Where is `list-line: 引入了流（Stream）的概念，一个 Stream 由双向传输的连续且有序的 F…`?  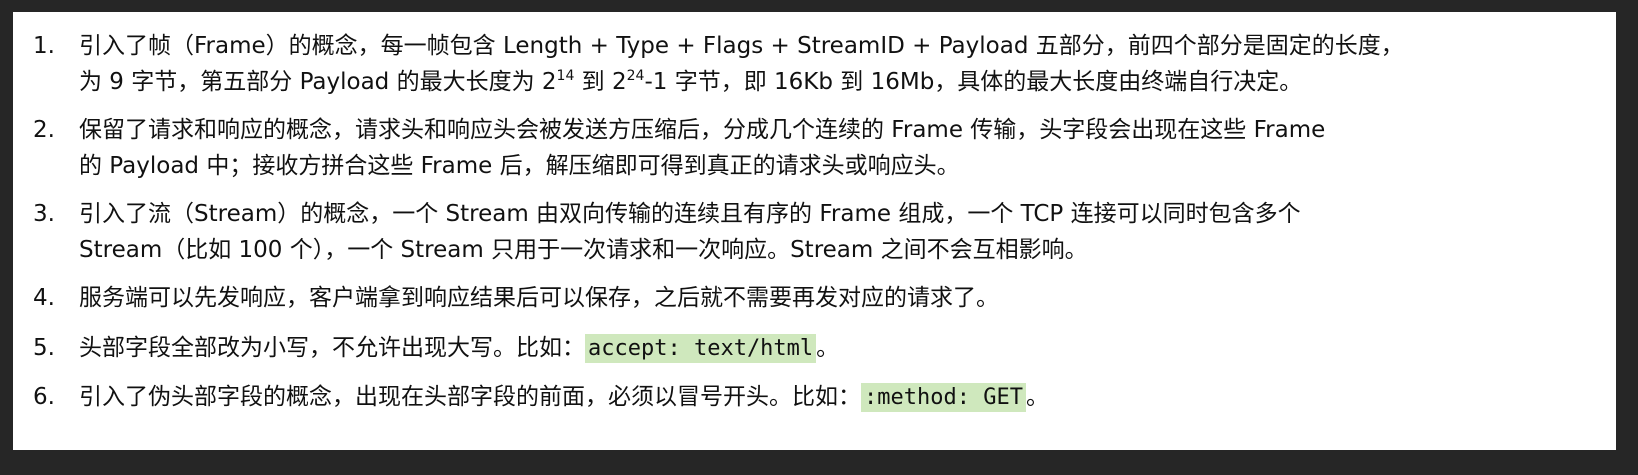
list-line: 引入了流（Stream）的概念，一个 Stream 由双向传输的连续且有序的 F… is located at coordinates (690, 214).